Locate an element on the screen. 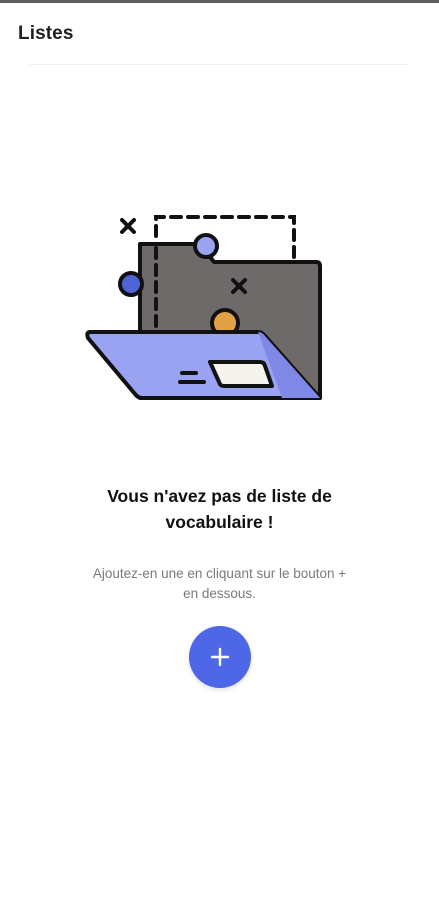 The height and width of the screenshot is (900, 439). add-list-button is located at coordinates (220, 657).